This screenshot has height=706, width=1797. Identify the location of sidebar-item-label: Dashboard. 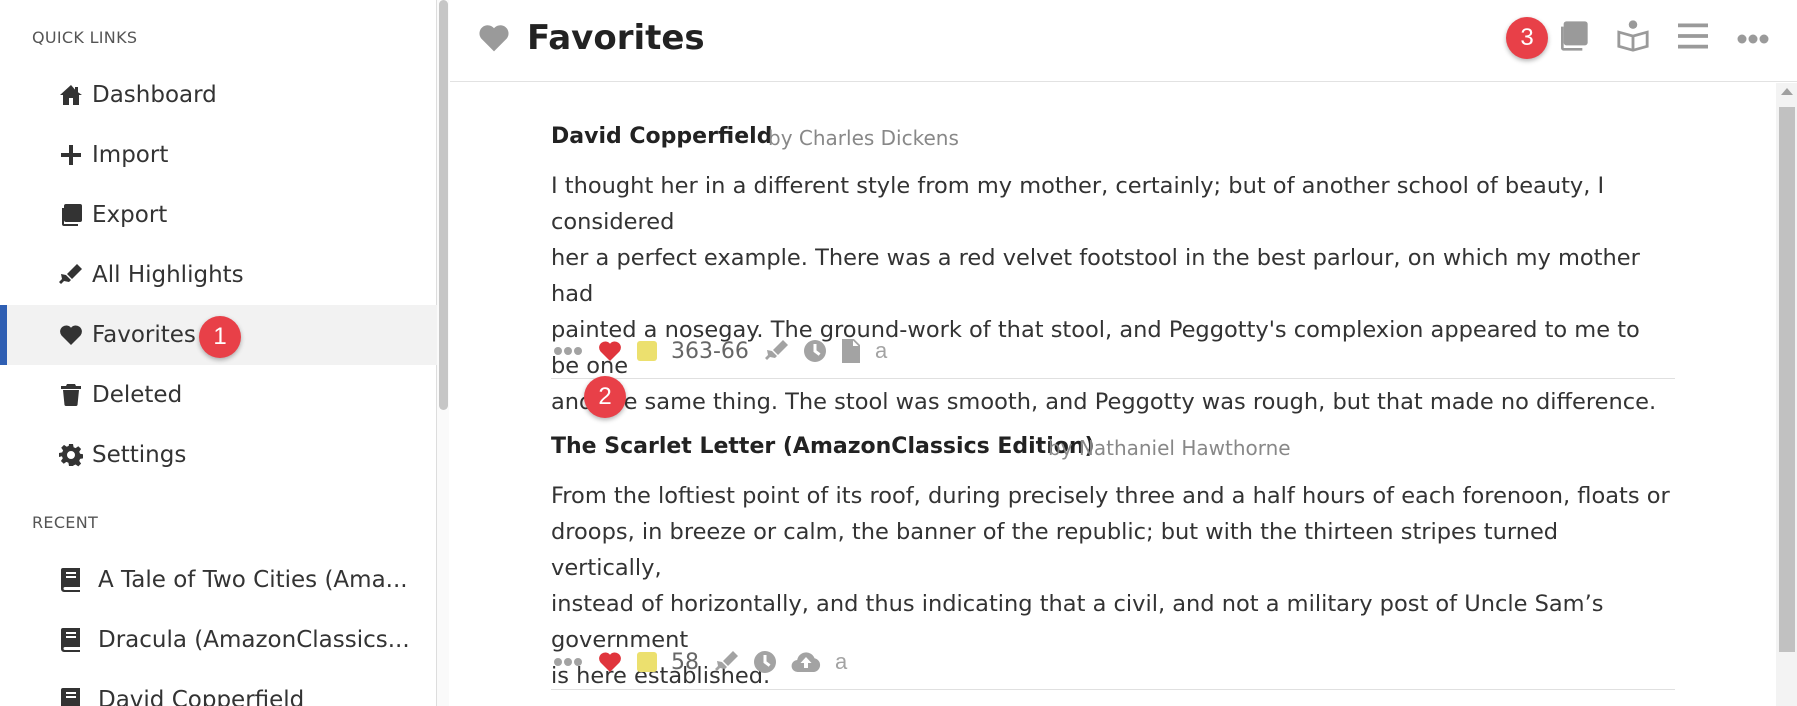
(154, 95).